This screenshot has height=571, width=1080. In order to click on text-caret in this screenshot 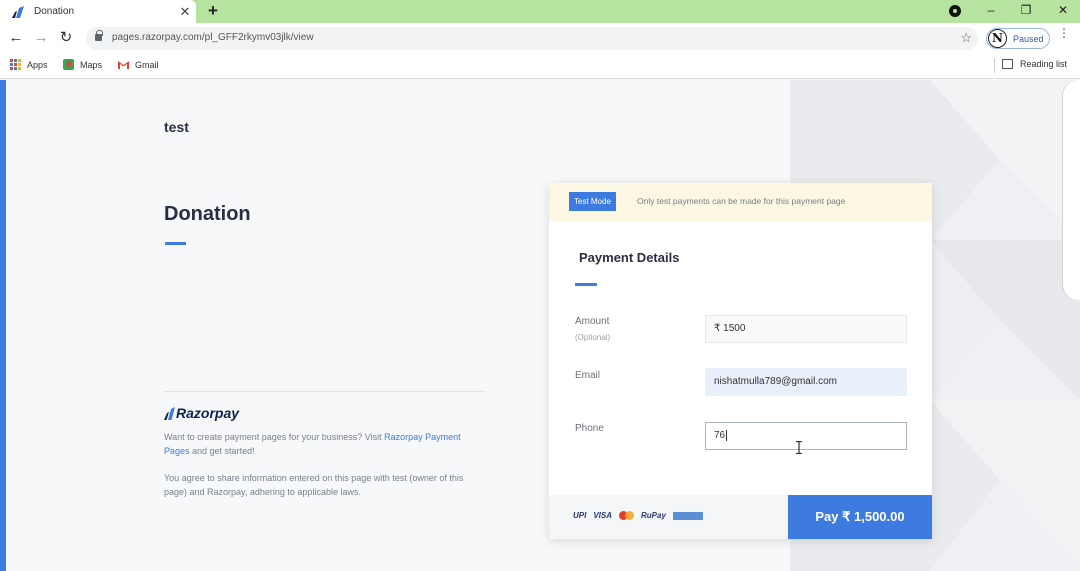, I will do `click(727, 435)`.